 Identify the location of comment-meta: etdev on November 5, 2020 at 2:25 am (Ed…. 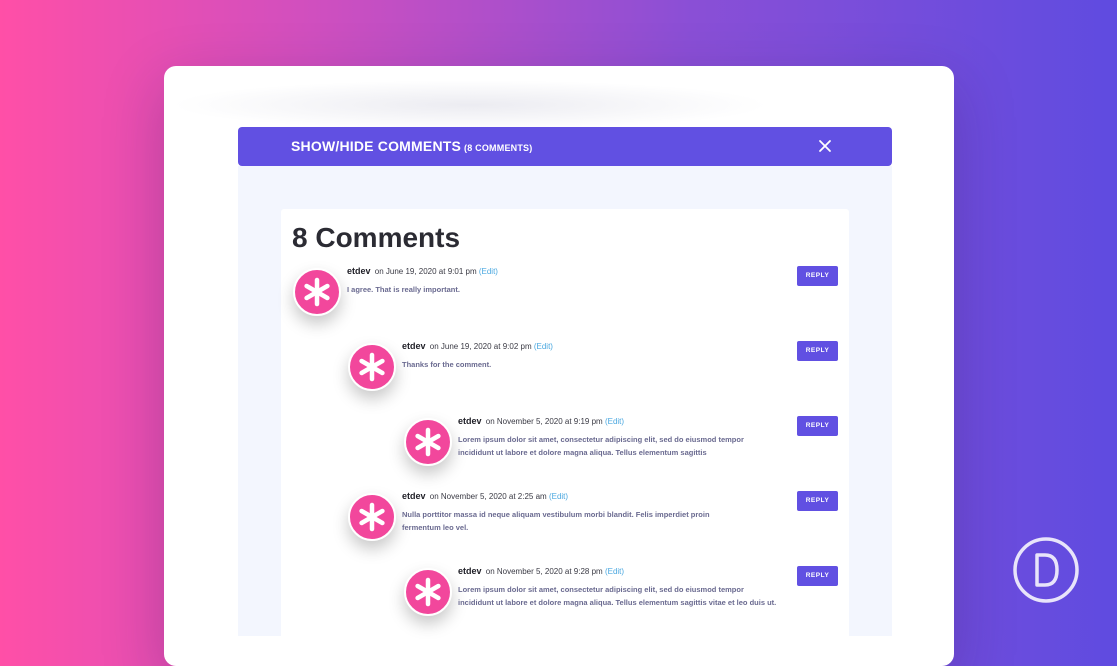
(485, 496).